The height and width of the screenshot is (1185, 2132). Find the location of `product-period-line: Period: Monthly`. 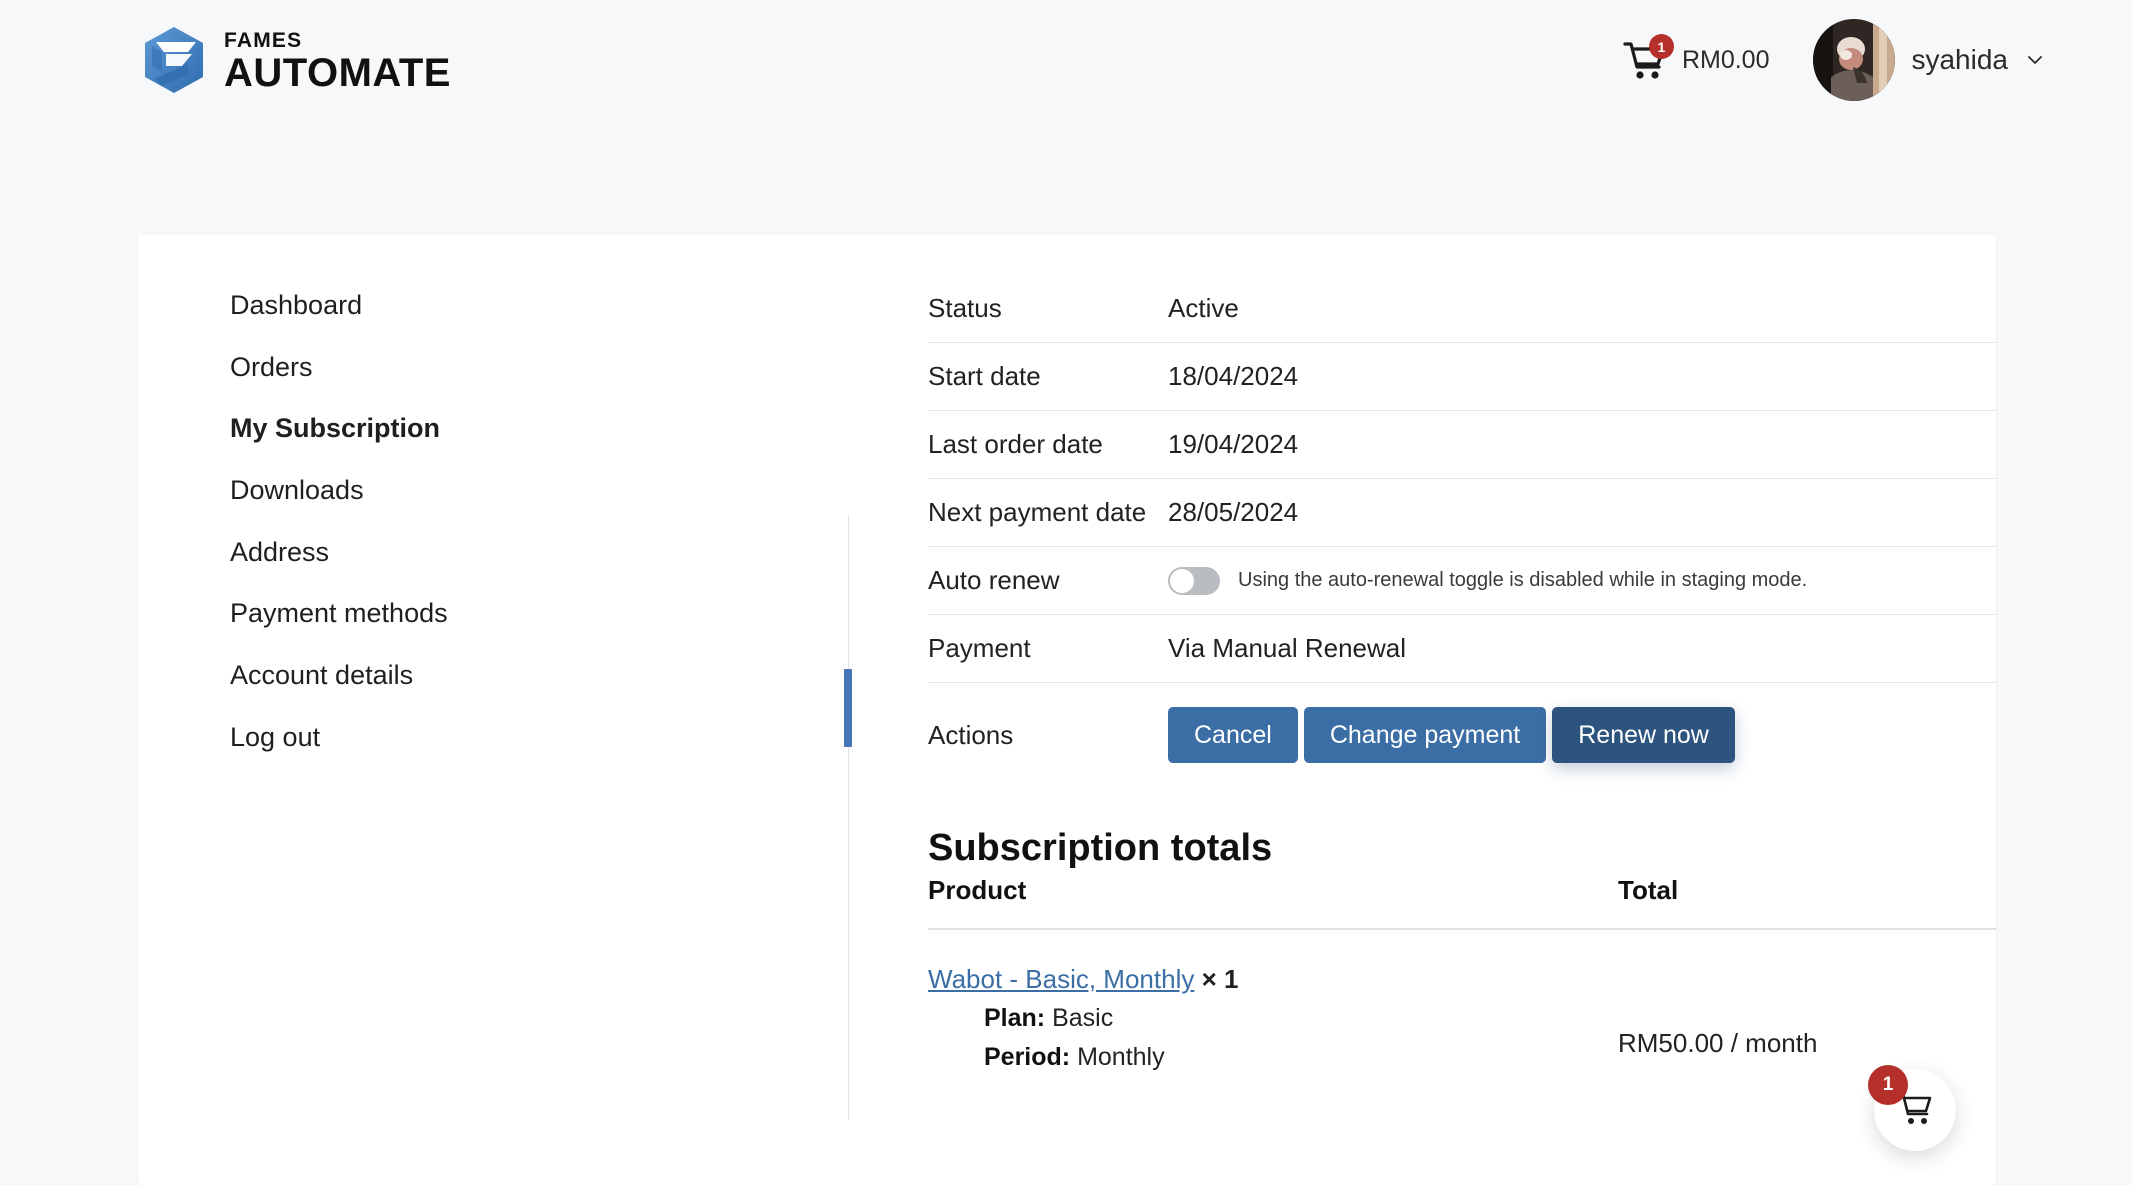

product-period-line: Period: Monthly is located at coordinates (1301, 1057).